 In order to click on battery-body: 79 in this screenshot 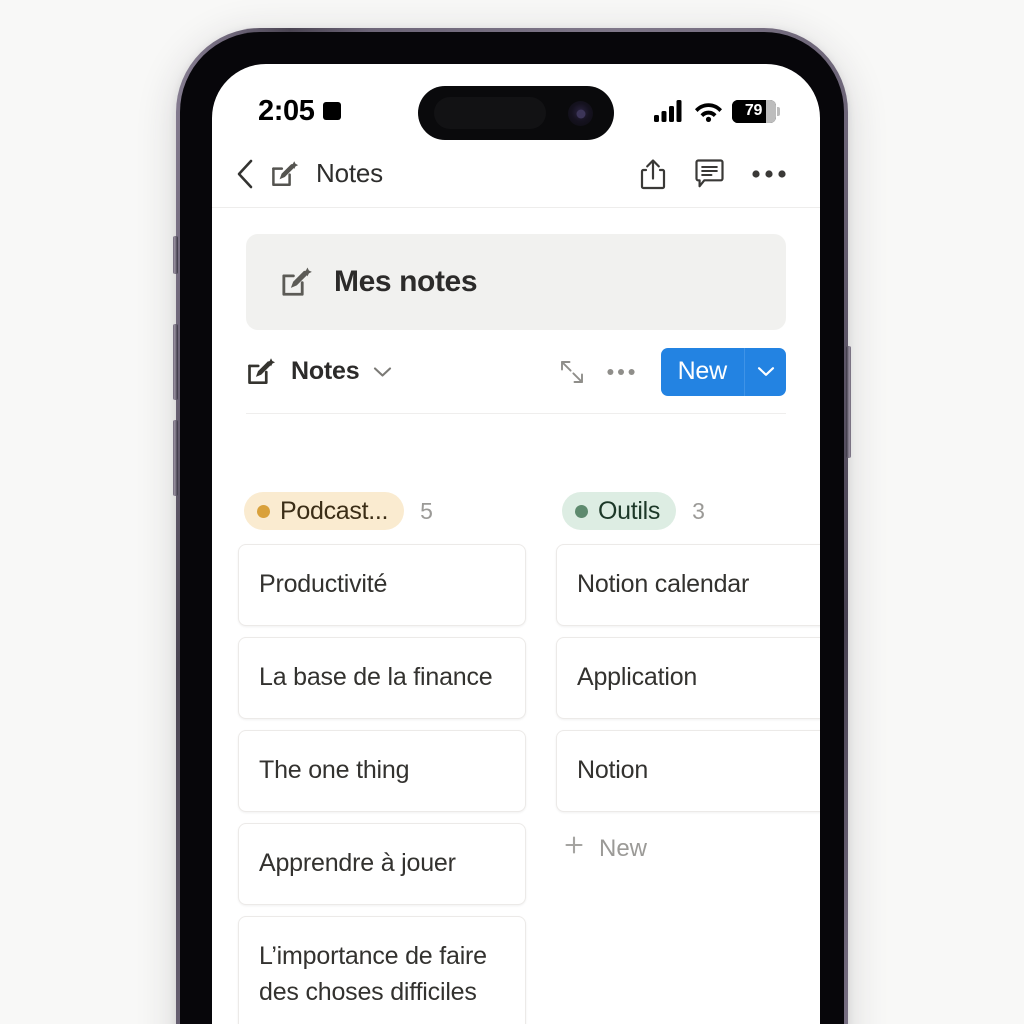, I will do `click(753, 111)`.